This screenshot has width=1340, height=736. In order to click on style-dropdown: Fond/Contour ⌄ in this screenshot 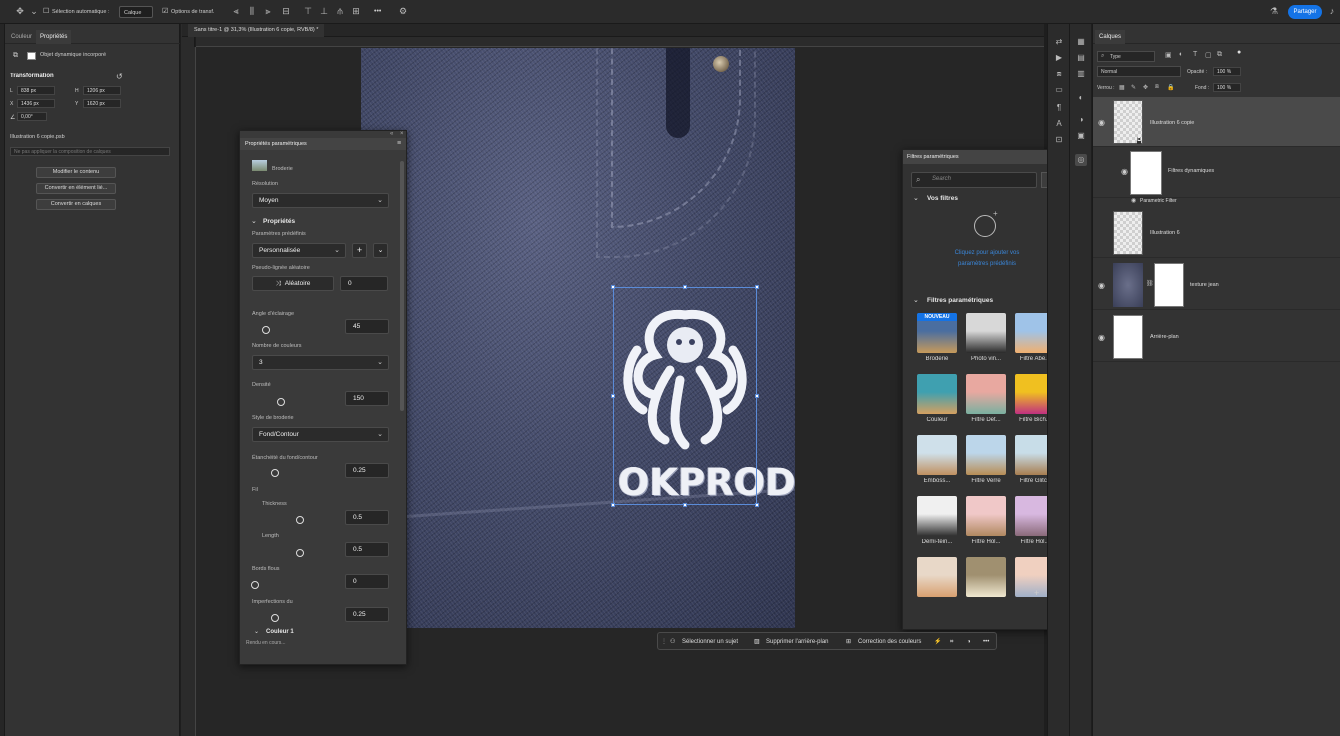, I will do `click(320, 434)`.